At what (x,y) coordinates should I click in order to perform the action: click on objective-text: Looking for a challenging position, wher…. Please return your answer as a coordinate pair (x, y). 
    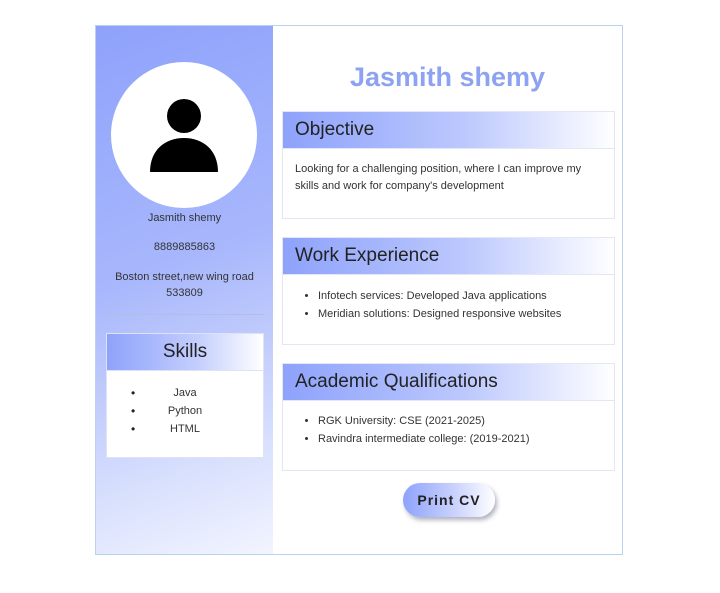
    Looking at the image, I should click on (438, 177).